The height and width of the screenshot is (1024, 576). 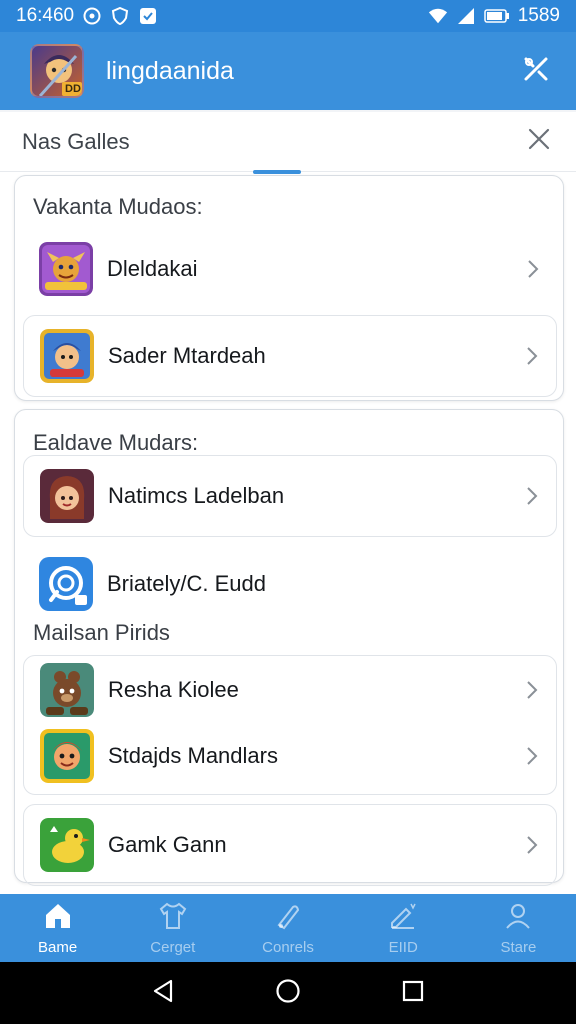 I want to click on list-item: Gamk Gann, so click(x=290, y=845).